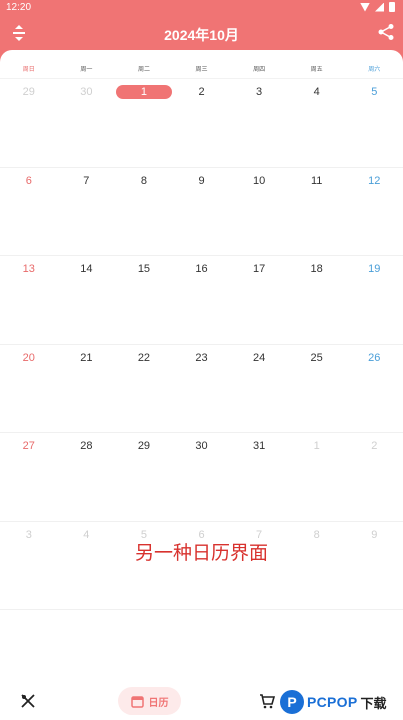 This screenshot has width=403, height=720. What do you see at coordinates (201, 180) in the screenshot?
I see `day-number: 9` at bounding box center [201, 180].